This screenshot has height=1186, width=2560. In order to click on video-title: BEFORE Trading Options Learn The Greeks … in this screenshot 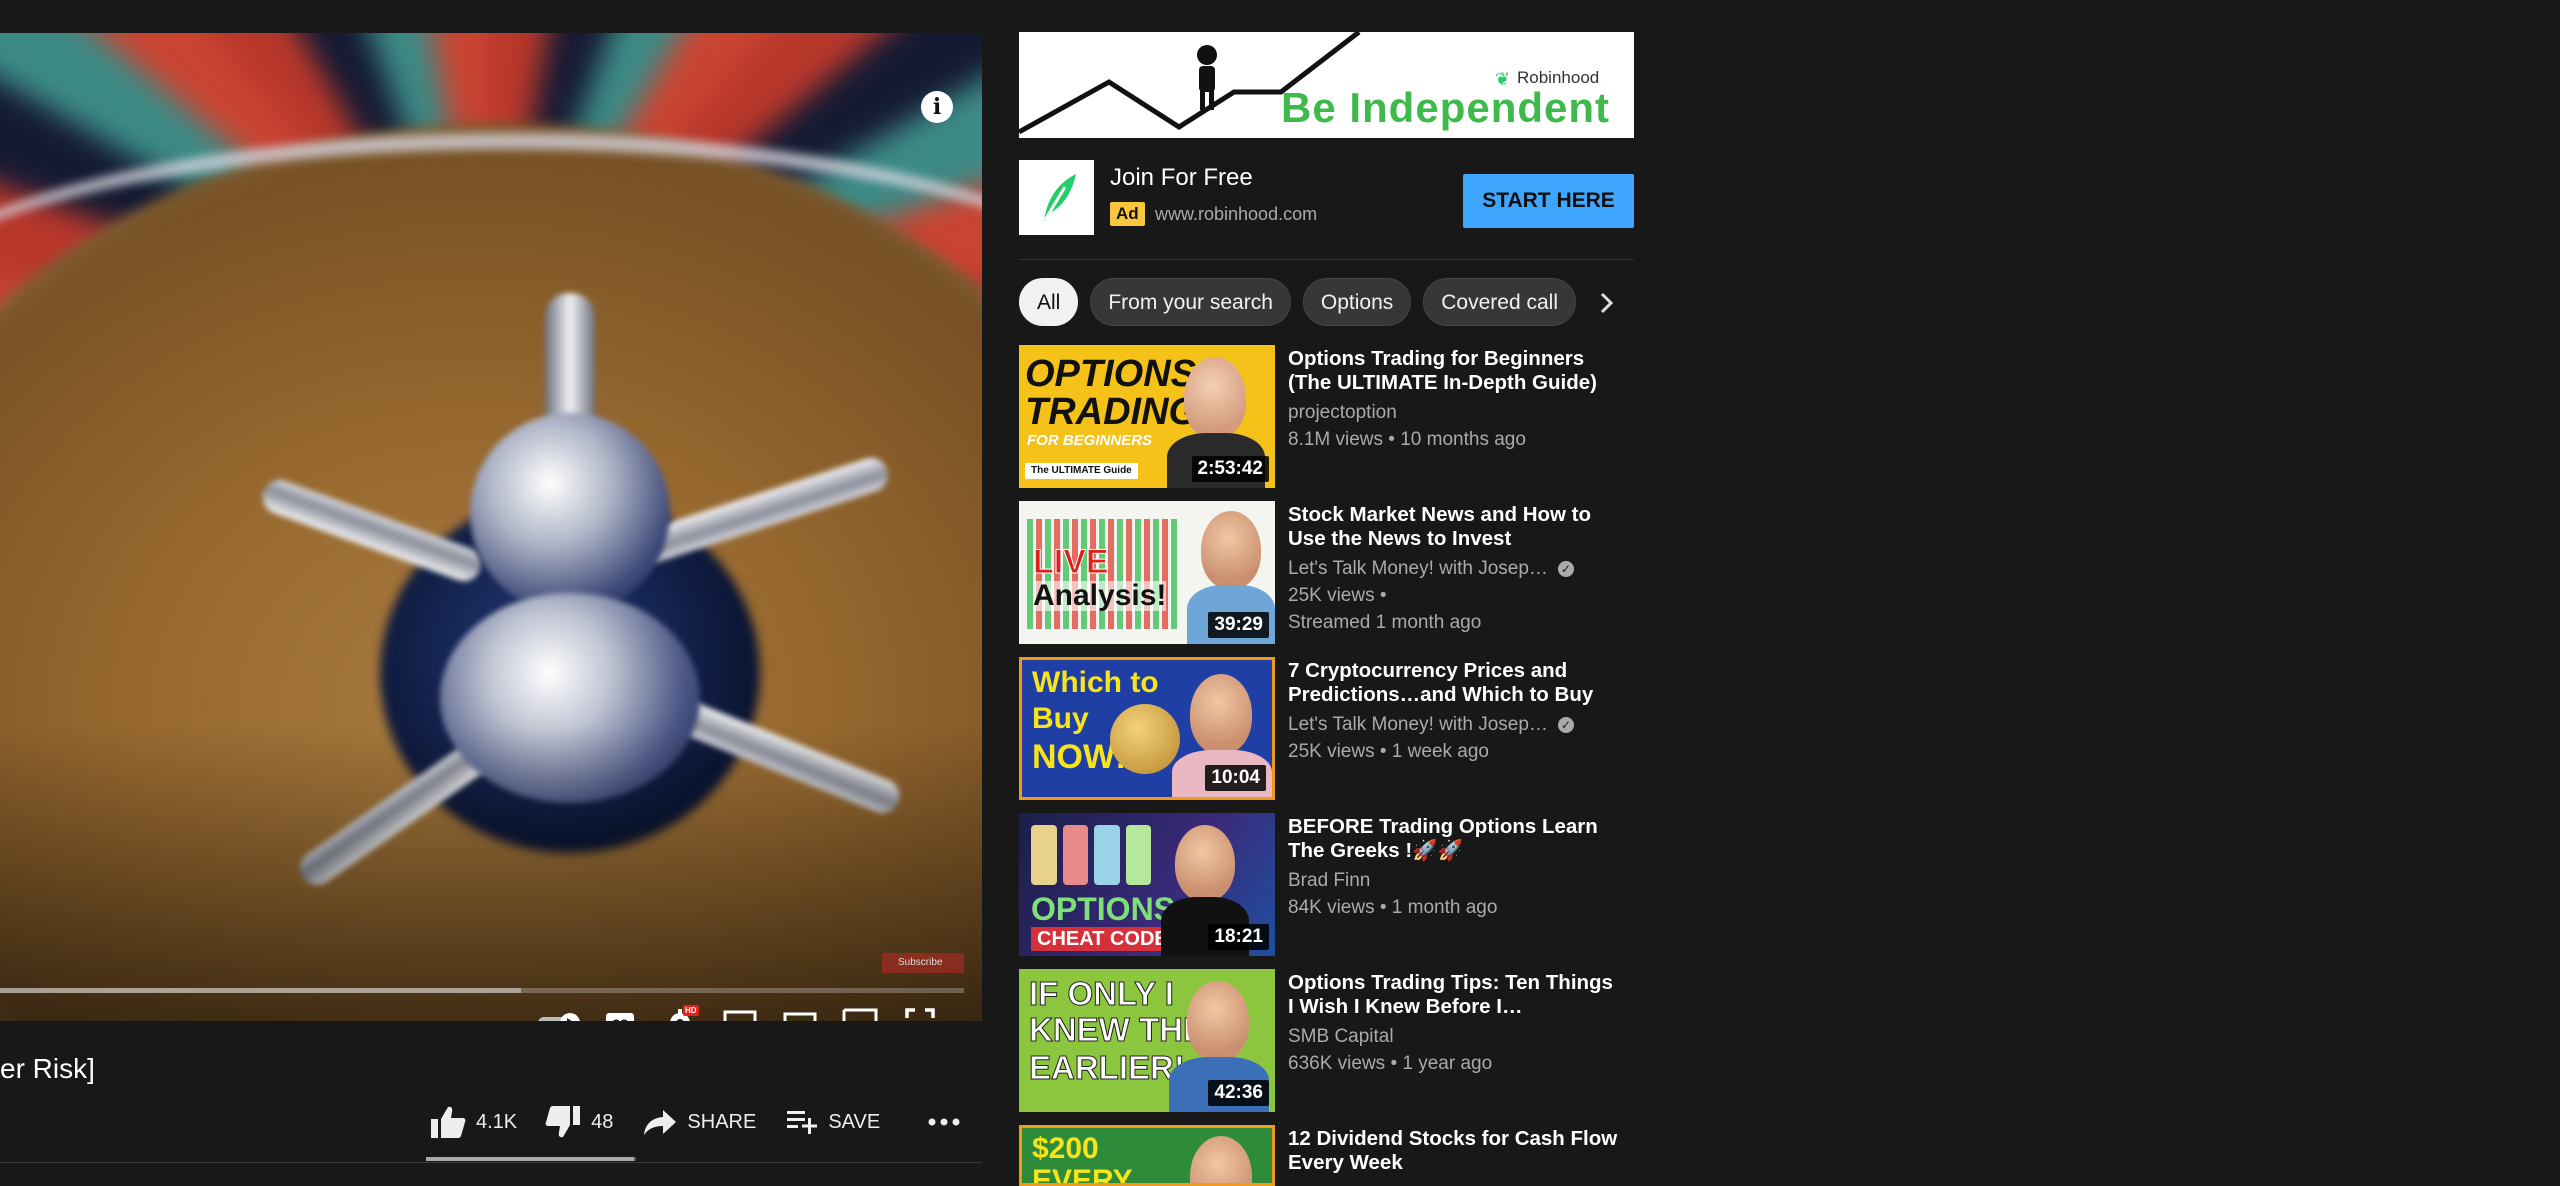, I will do `click(1453, 839)`.